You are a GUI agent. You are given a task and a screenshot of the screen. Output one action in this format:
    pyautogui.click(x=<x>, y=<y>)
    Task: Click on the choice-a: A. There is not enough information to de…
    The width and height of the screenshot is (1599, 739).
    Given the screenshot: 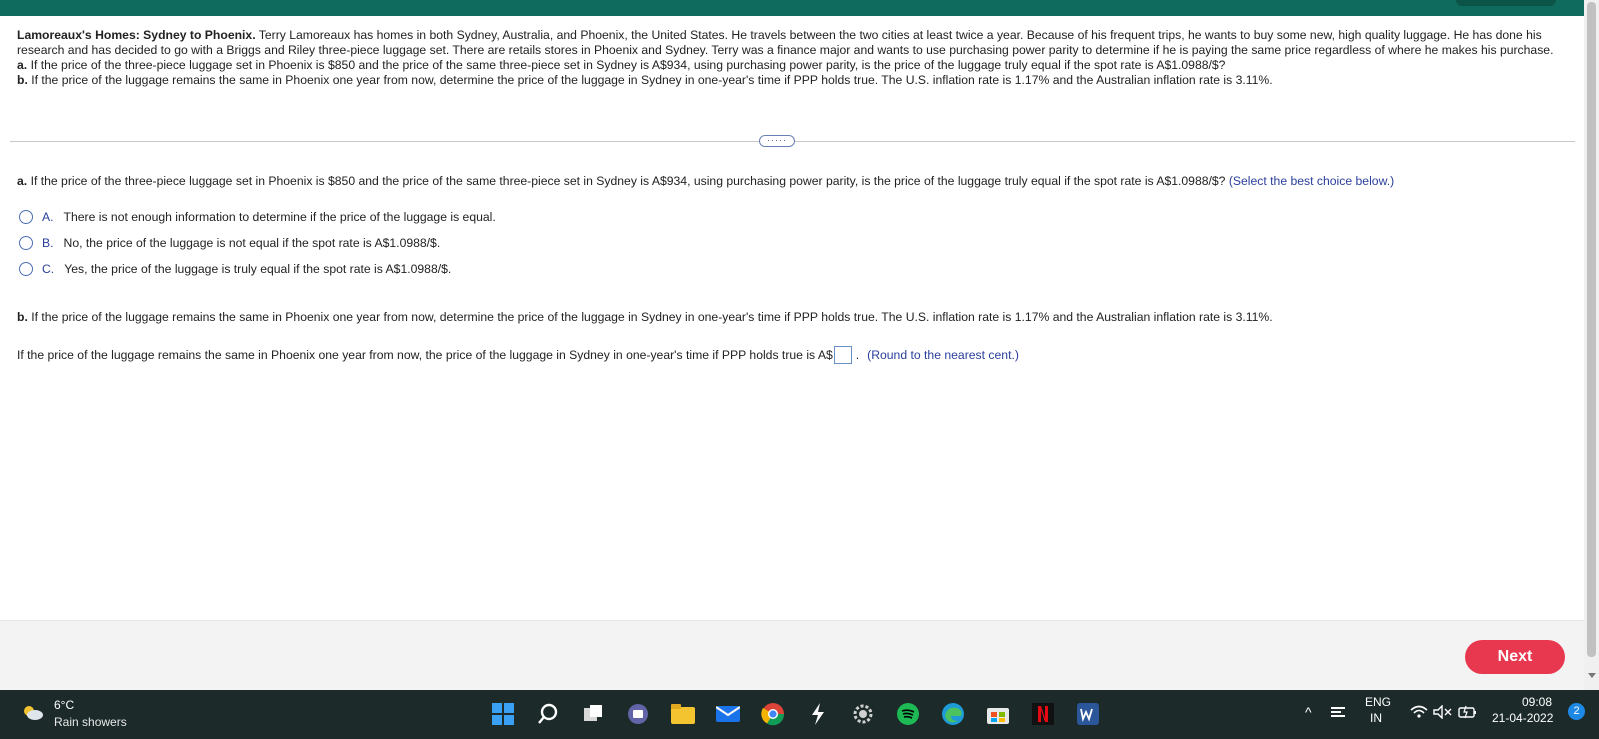 What is the action you would take?
    pyautogui.click(x=257, y=217)
    